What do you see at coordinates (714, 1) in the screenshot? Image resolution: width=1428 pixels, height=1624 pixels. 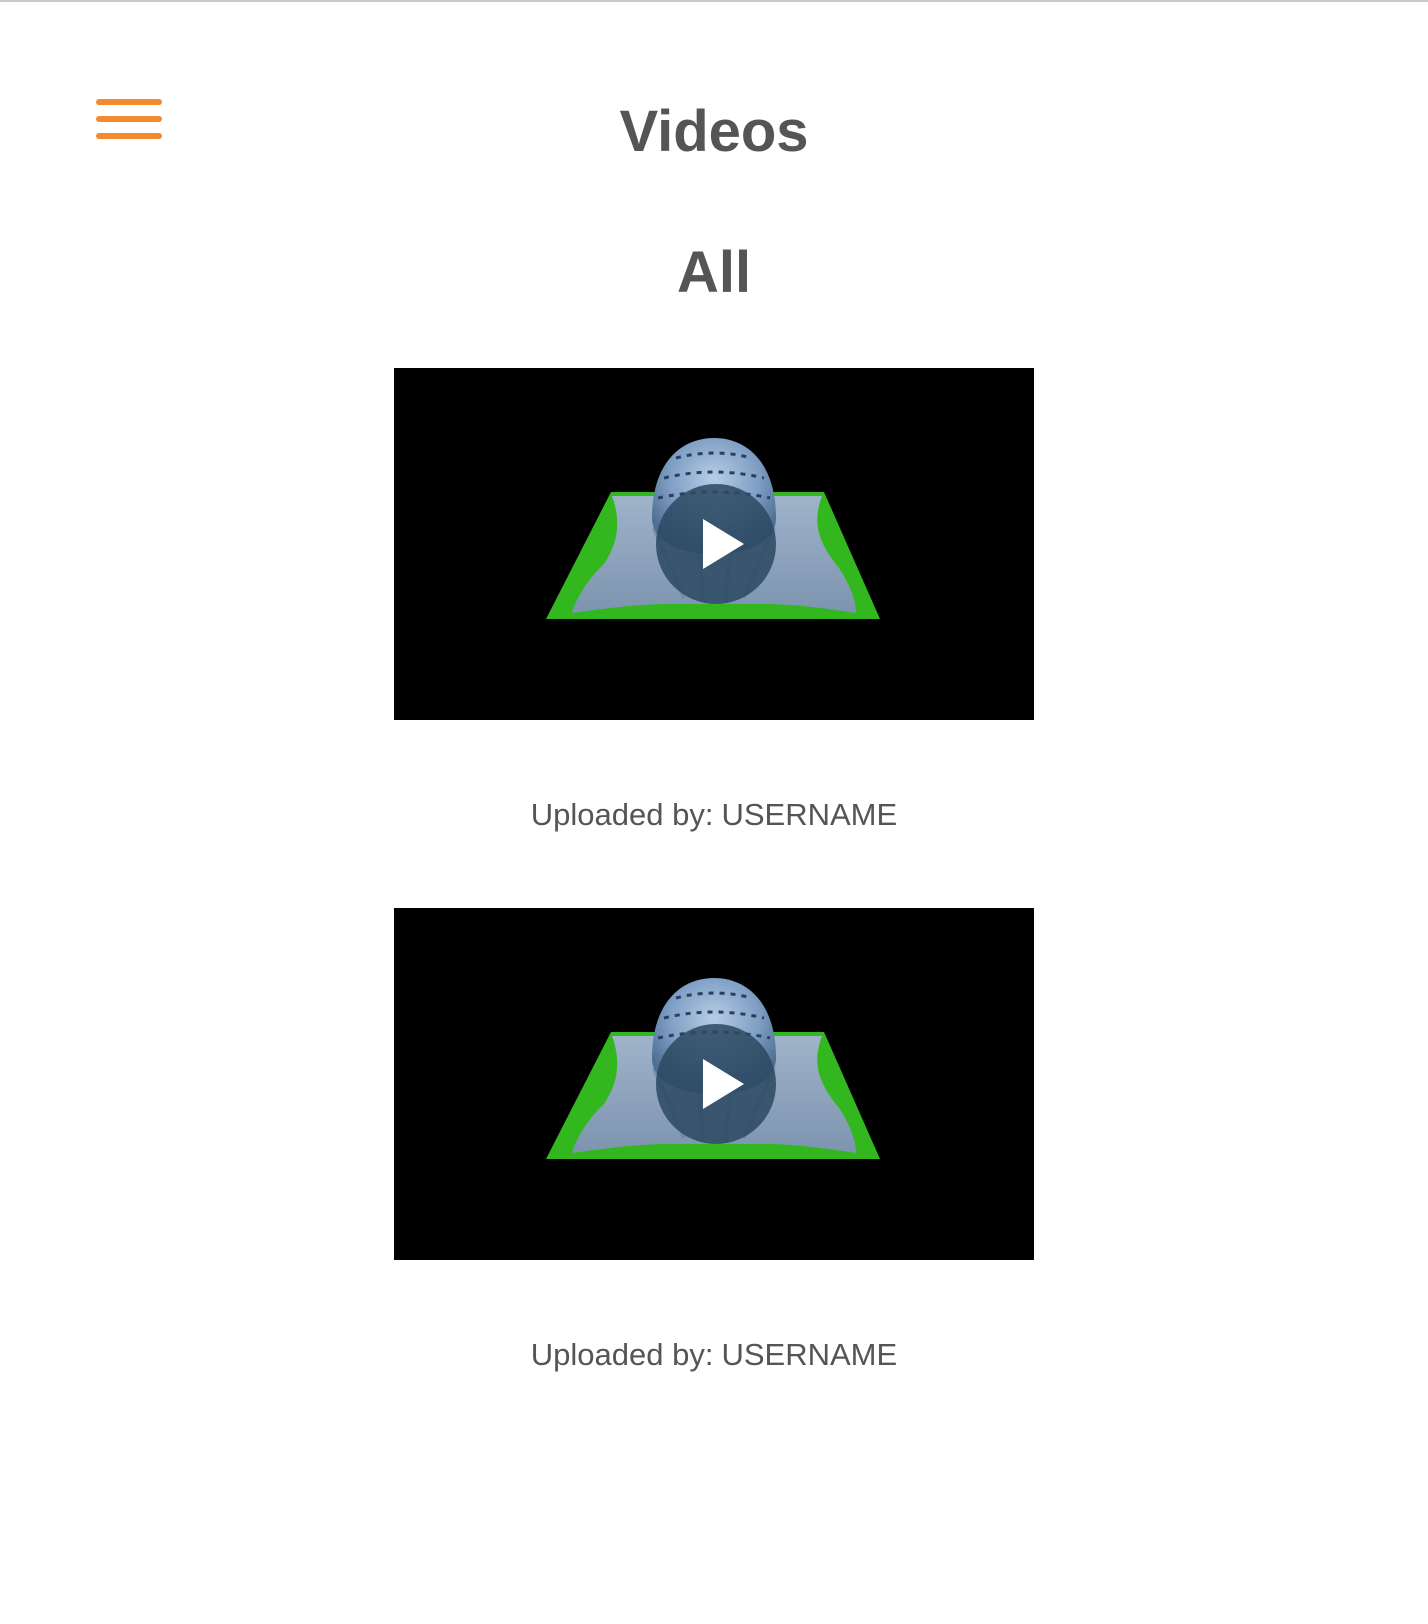 I see `top-divider` at bounding box center [714, 1].